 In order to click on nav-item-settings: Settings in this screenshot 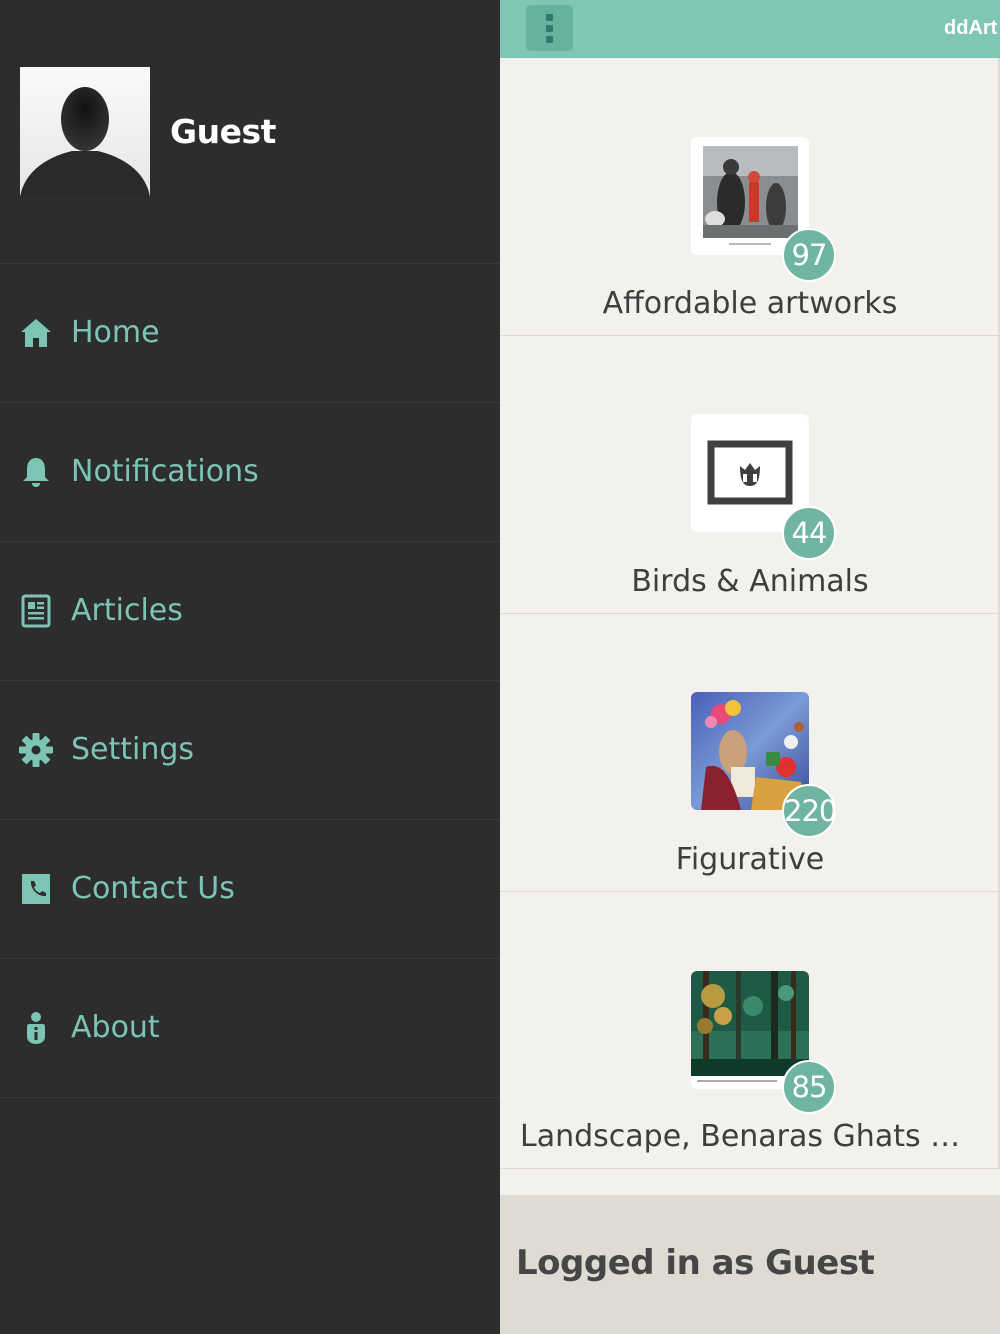, I will do `click(250, 750)`.